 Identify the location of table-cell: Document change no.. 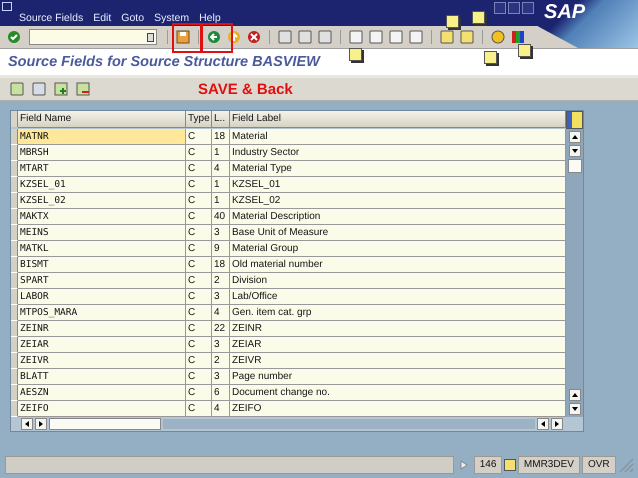
(398, 393).